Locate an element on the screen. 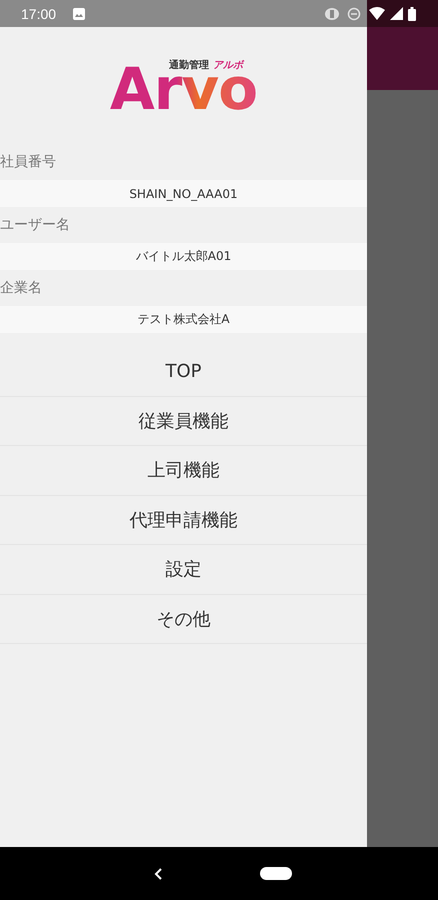 This screenshot has height=900, width=438. wifi-icon is located at coordinates (377, 13).